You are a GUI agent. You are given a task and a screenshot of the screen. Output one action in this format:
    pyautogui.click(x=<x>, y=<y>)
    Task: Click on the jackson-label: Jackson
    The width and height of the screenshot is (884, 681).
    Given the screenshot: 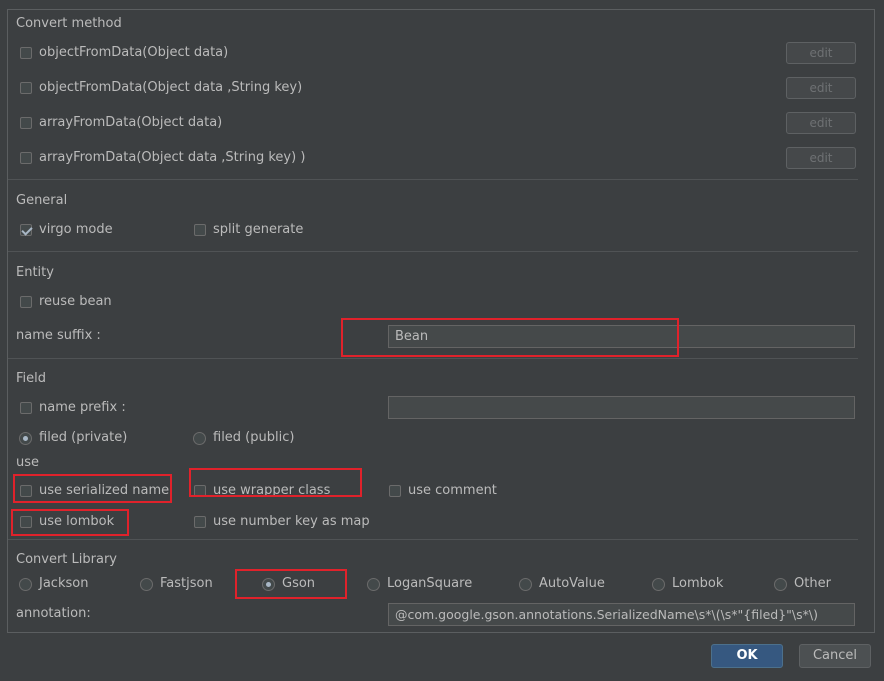 What is the action you would take?
    pyautogui.click(x=64, y=583)
    